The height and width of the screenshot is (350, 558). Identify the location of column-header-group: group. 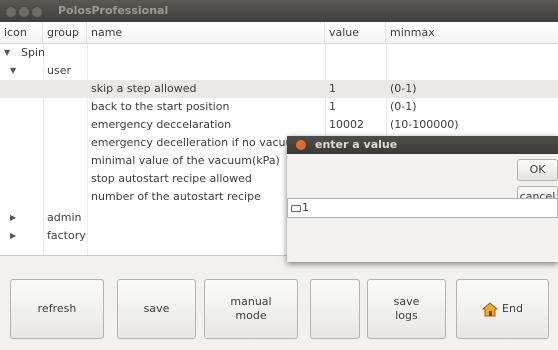
(65, 33).